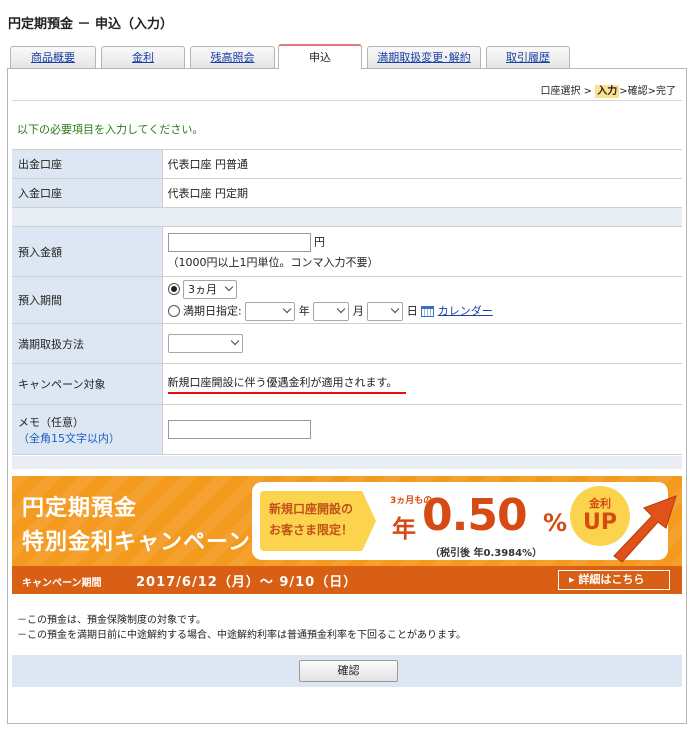  What do you see at coordinates (91, 24) in the screenshot?
I see `page-title: 円定期預金 － 申込（入力）` at bounding box center [91, 24].